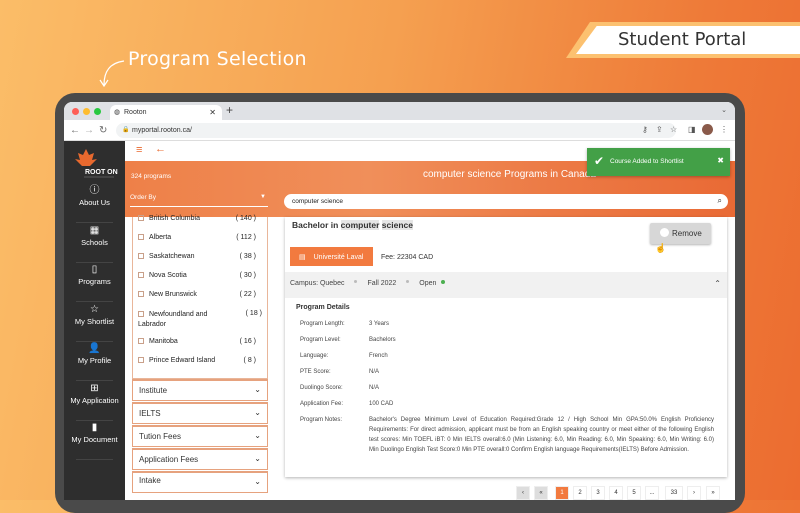  I want to click on province-name: British Columbia, so click(174, 218).